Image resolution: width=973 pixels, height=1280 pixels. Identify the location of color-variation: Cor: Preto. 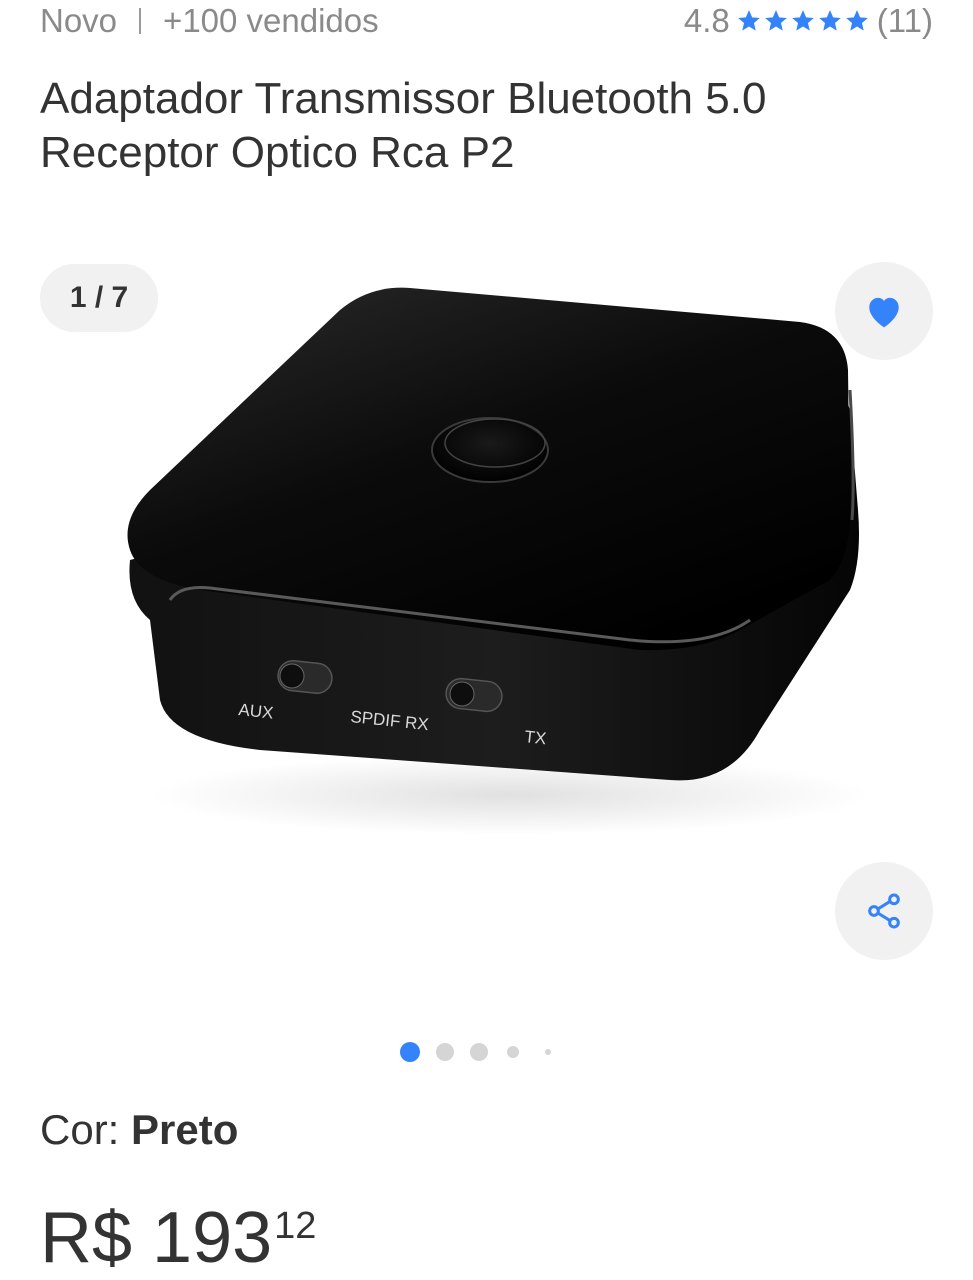
(139, 1130).